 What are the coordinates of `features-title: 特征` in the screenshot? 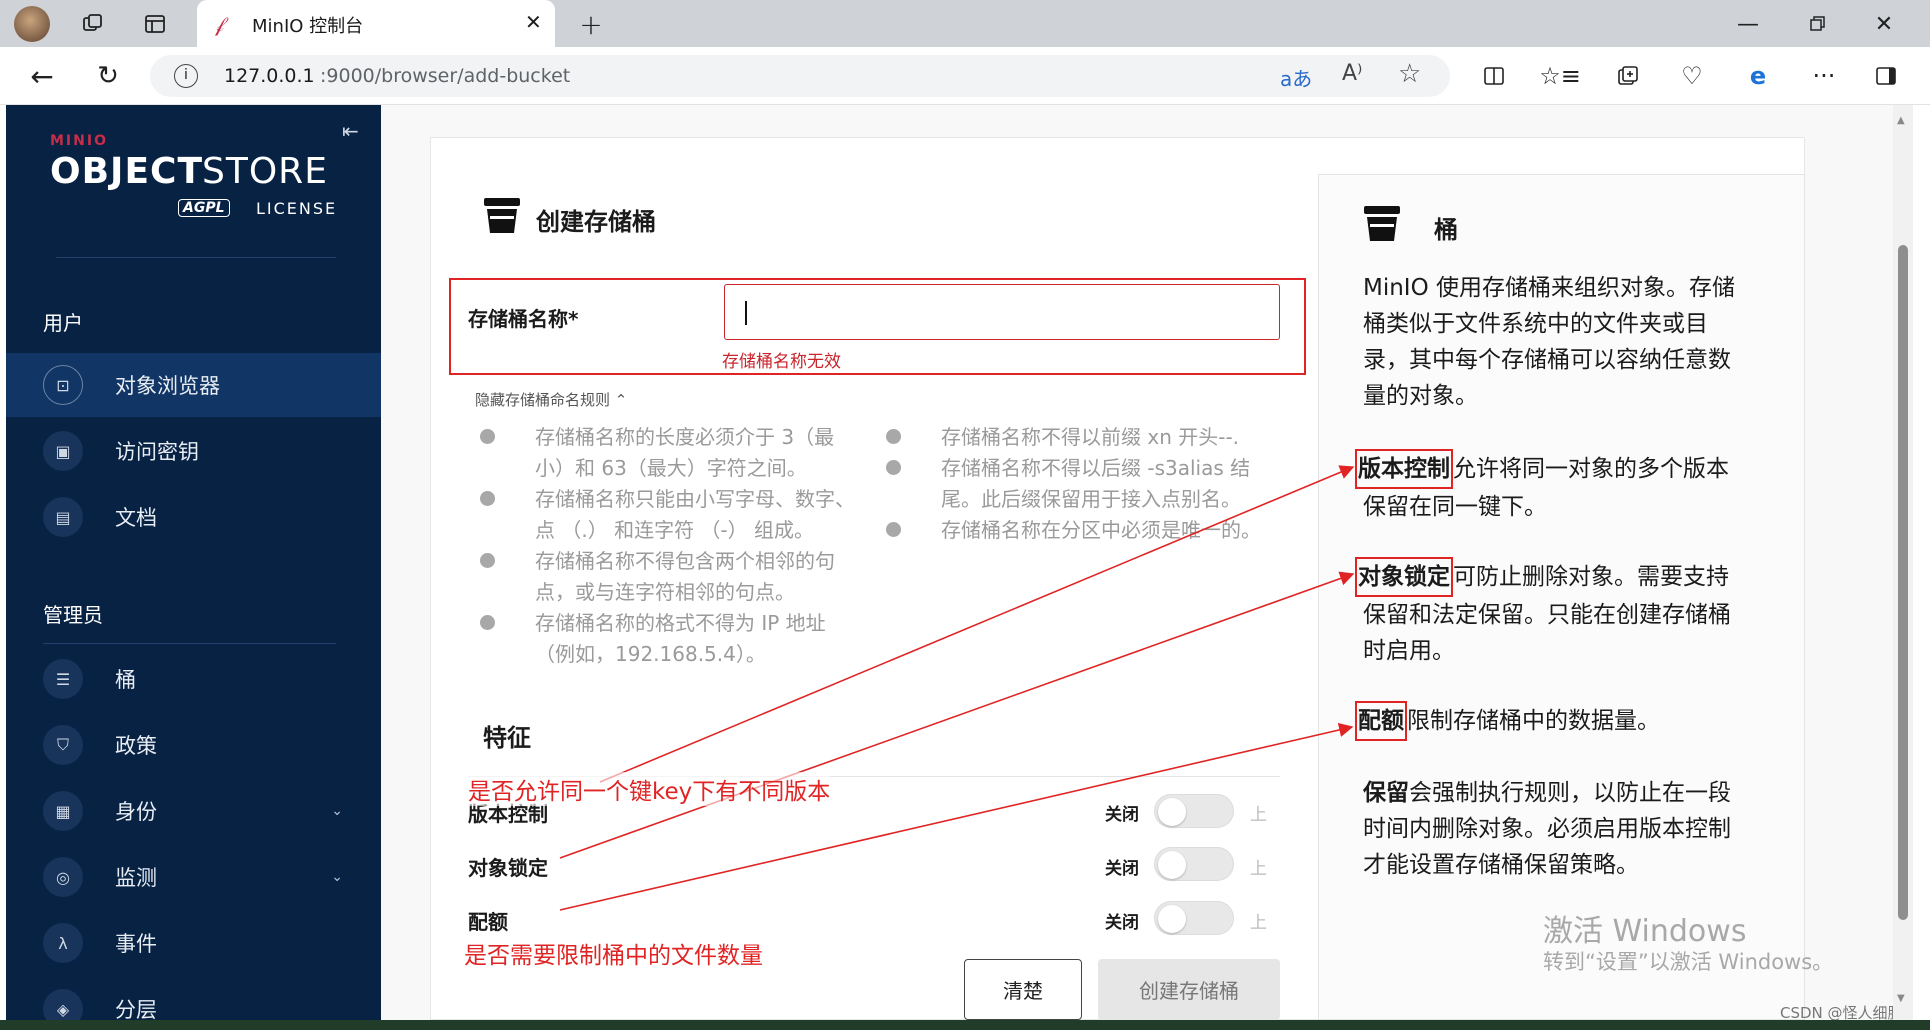 It's located at (507, 738).